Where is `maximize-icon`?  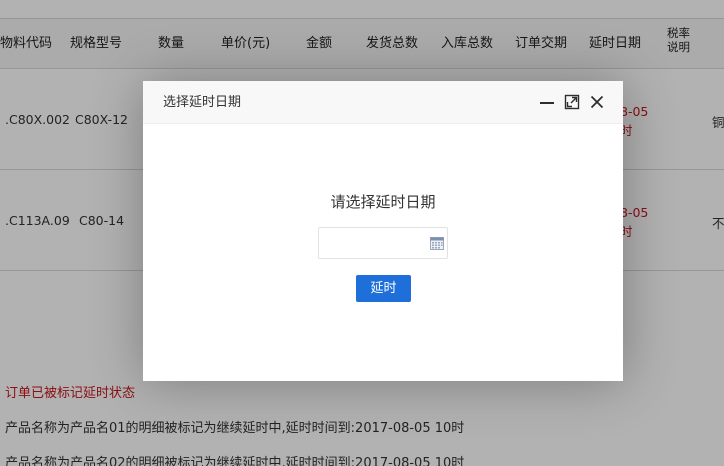
maximize-icon is located at coordinates (572, 102).